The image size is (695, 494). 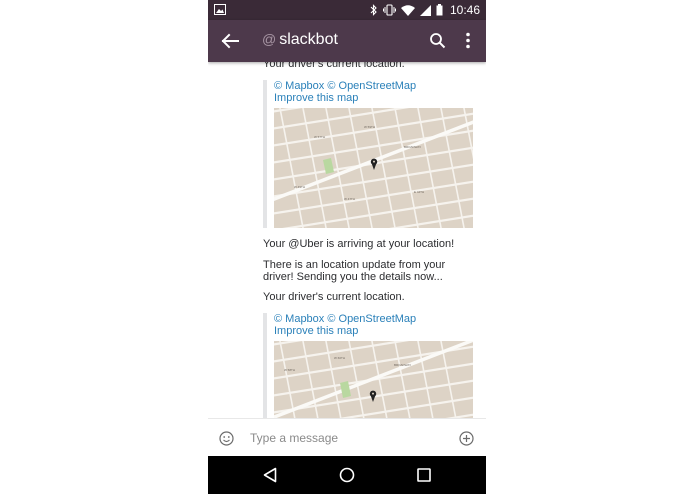 I want to click on message-arriving: Your @Uber is arriving at your location!, so click(x=359, y=244).